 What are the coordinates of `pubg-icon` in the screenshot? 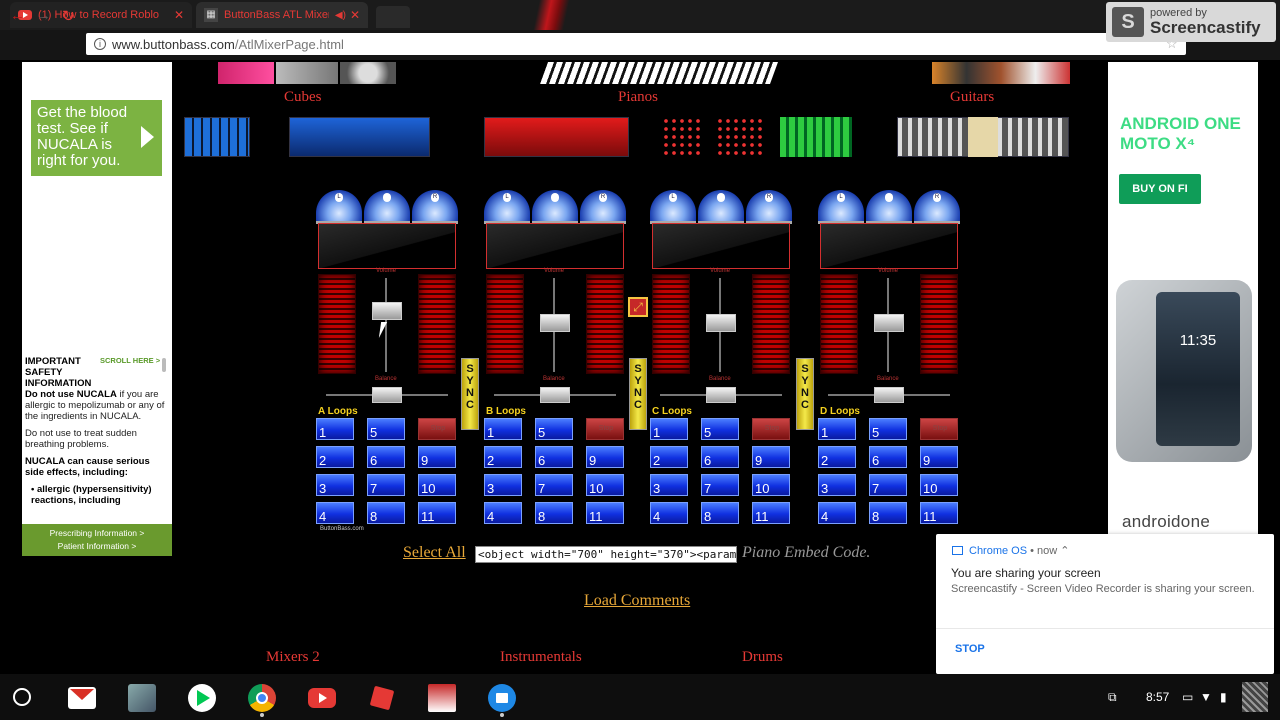 It's located at (142, 698).